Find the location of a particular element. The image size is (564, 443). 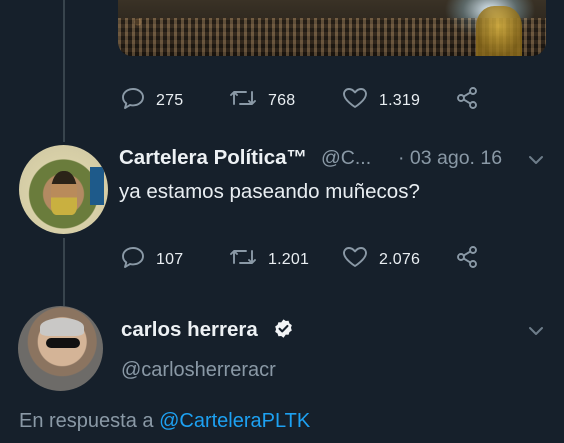

reply-to-handle-link: @CarteleraPLTK is located at coordinates (234, 421).